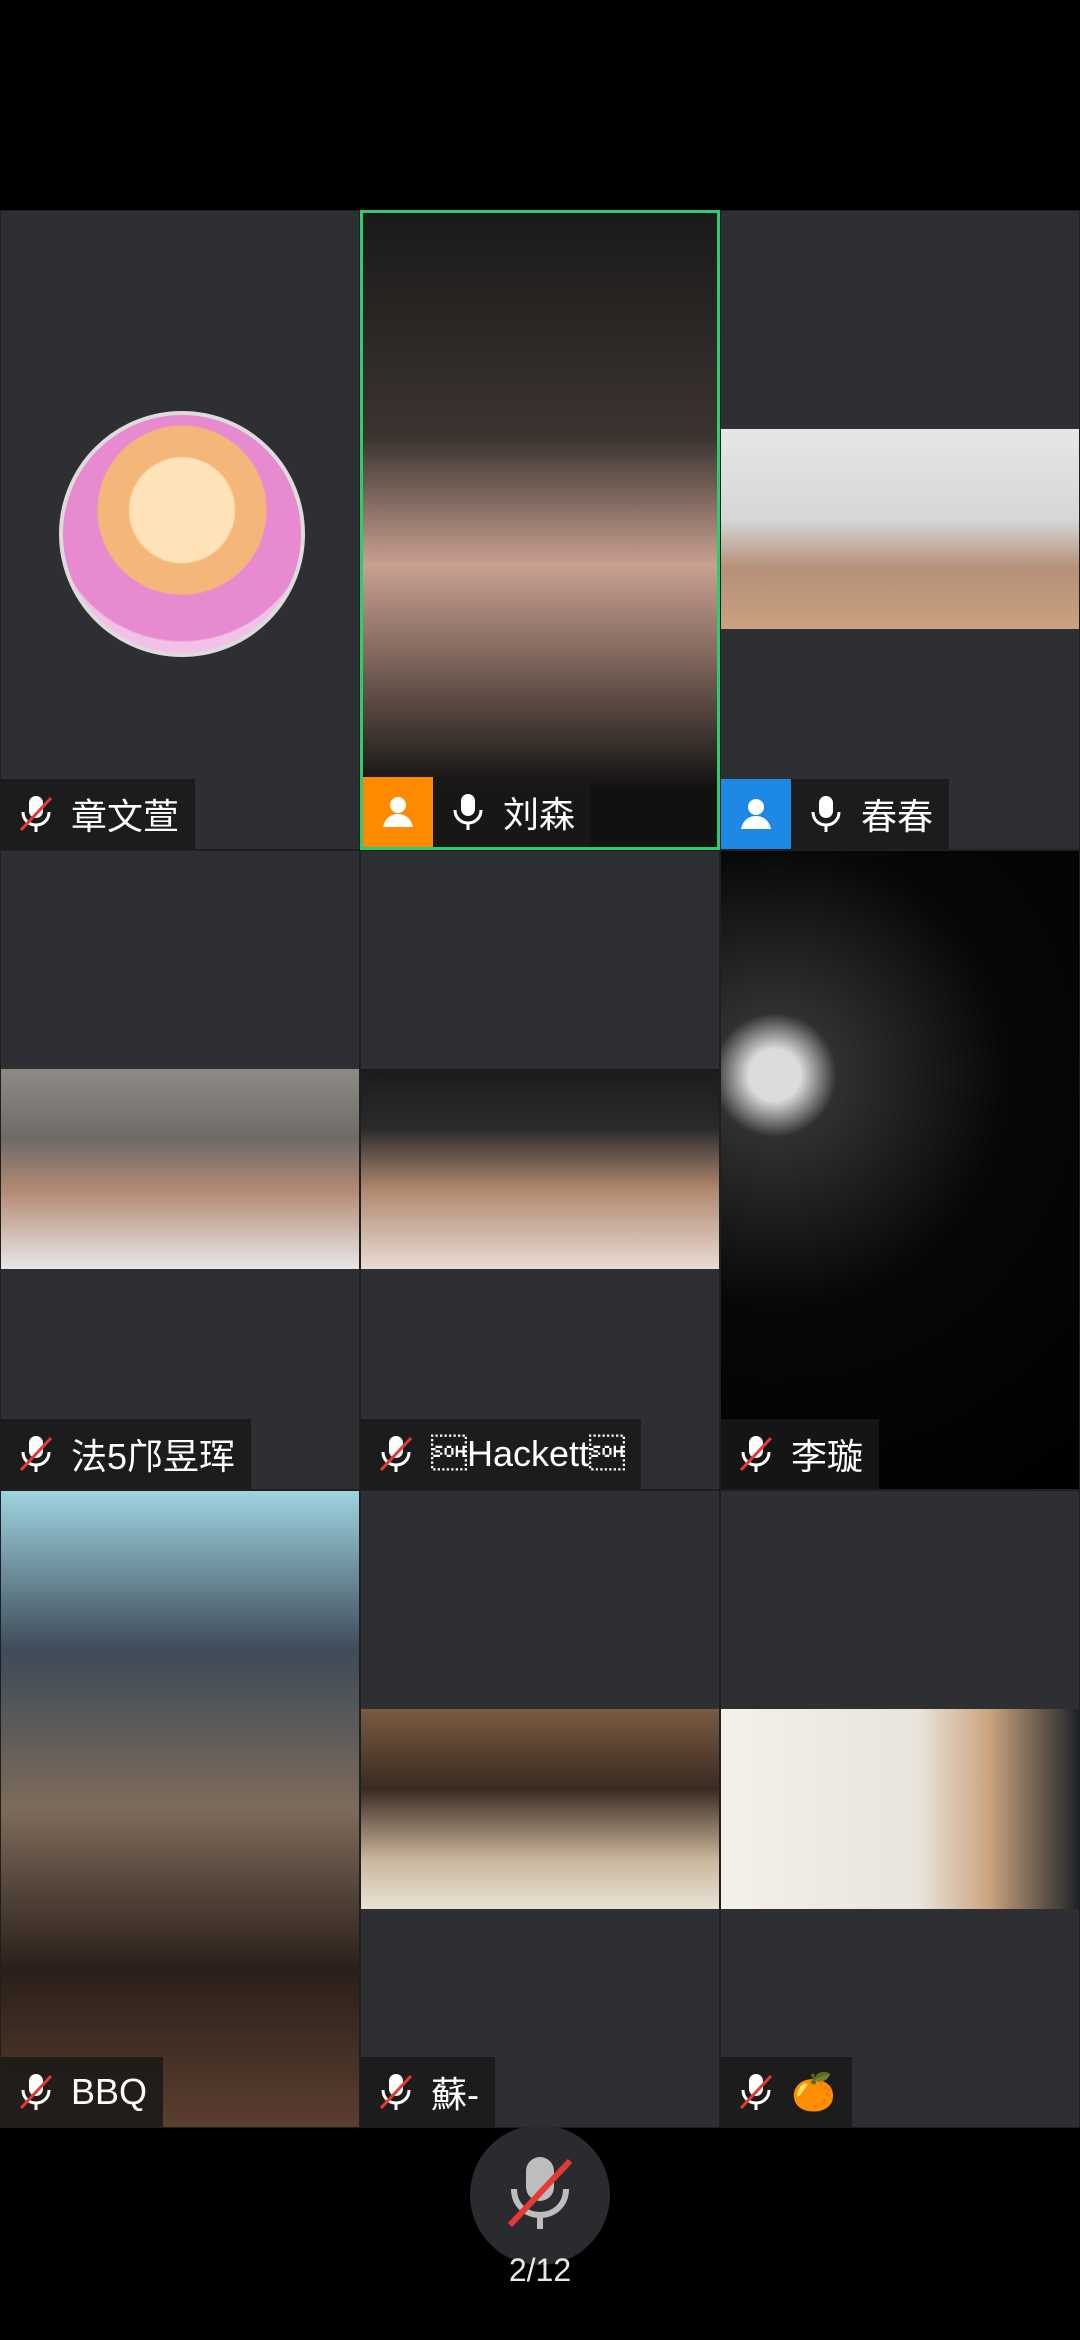  I want to click on participant-label: 蘇-, so click(428, 2092).